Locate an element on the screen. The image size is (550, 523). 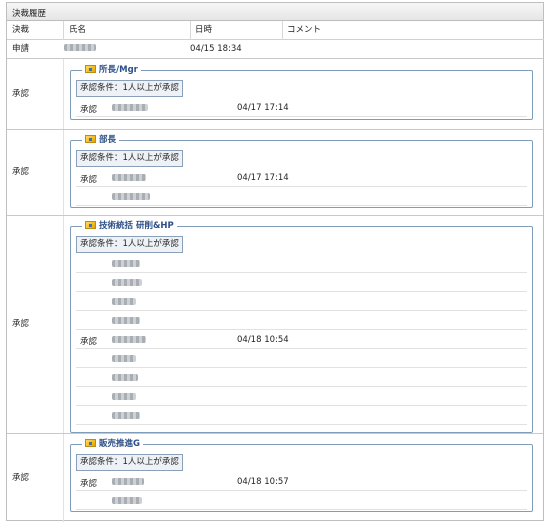
row-divider is located at coordinates (275, 58).